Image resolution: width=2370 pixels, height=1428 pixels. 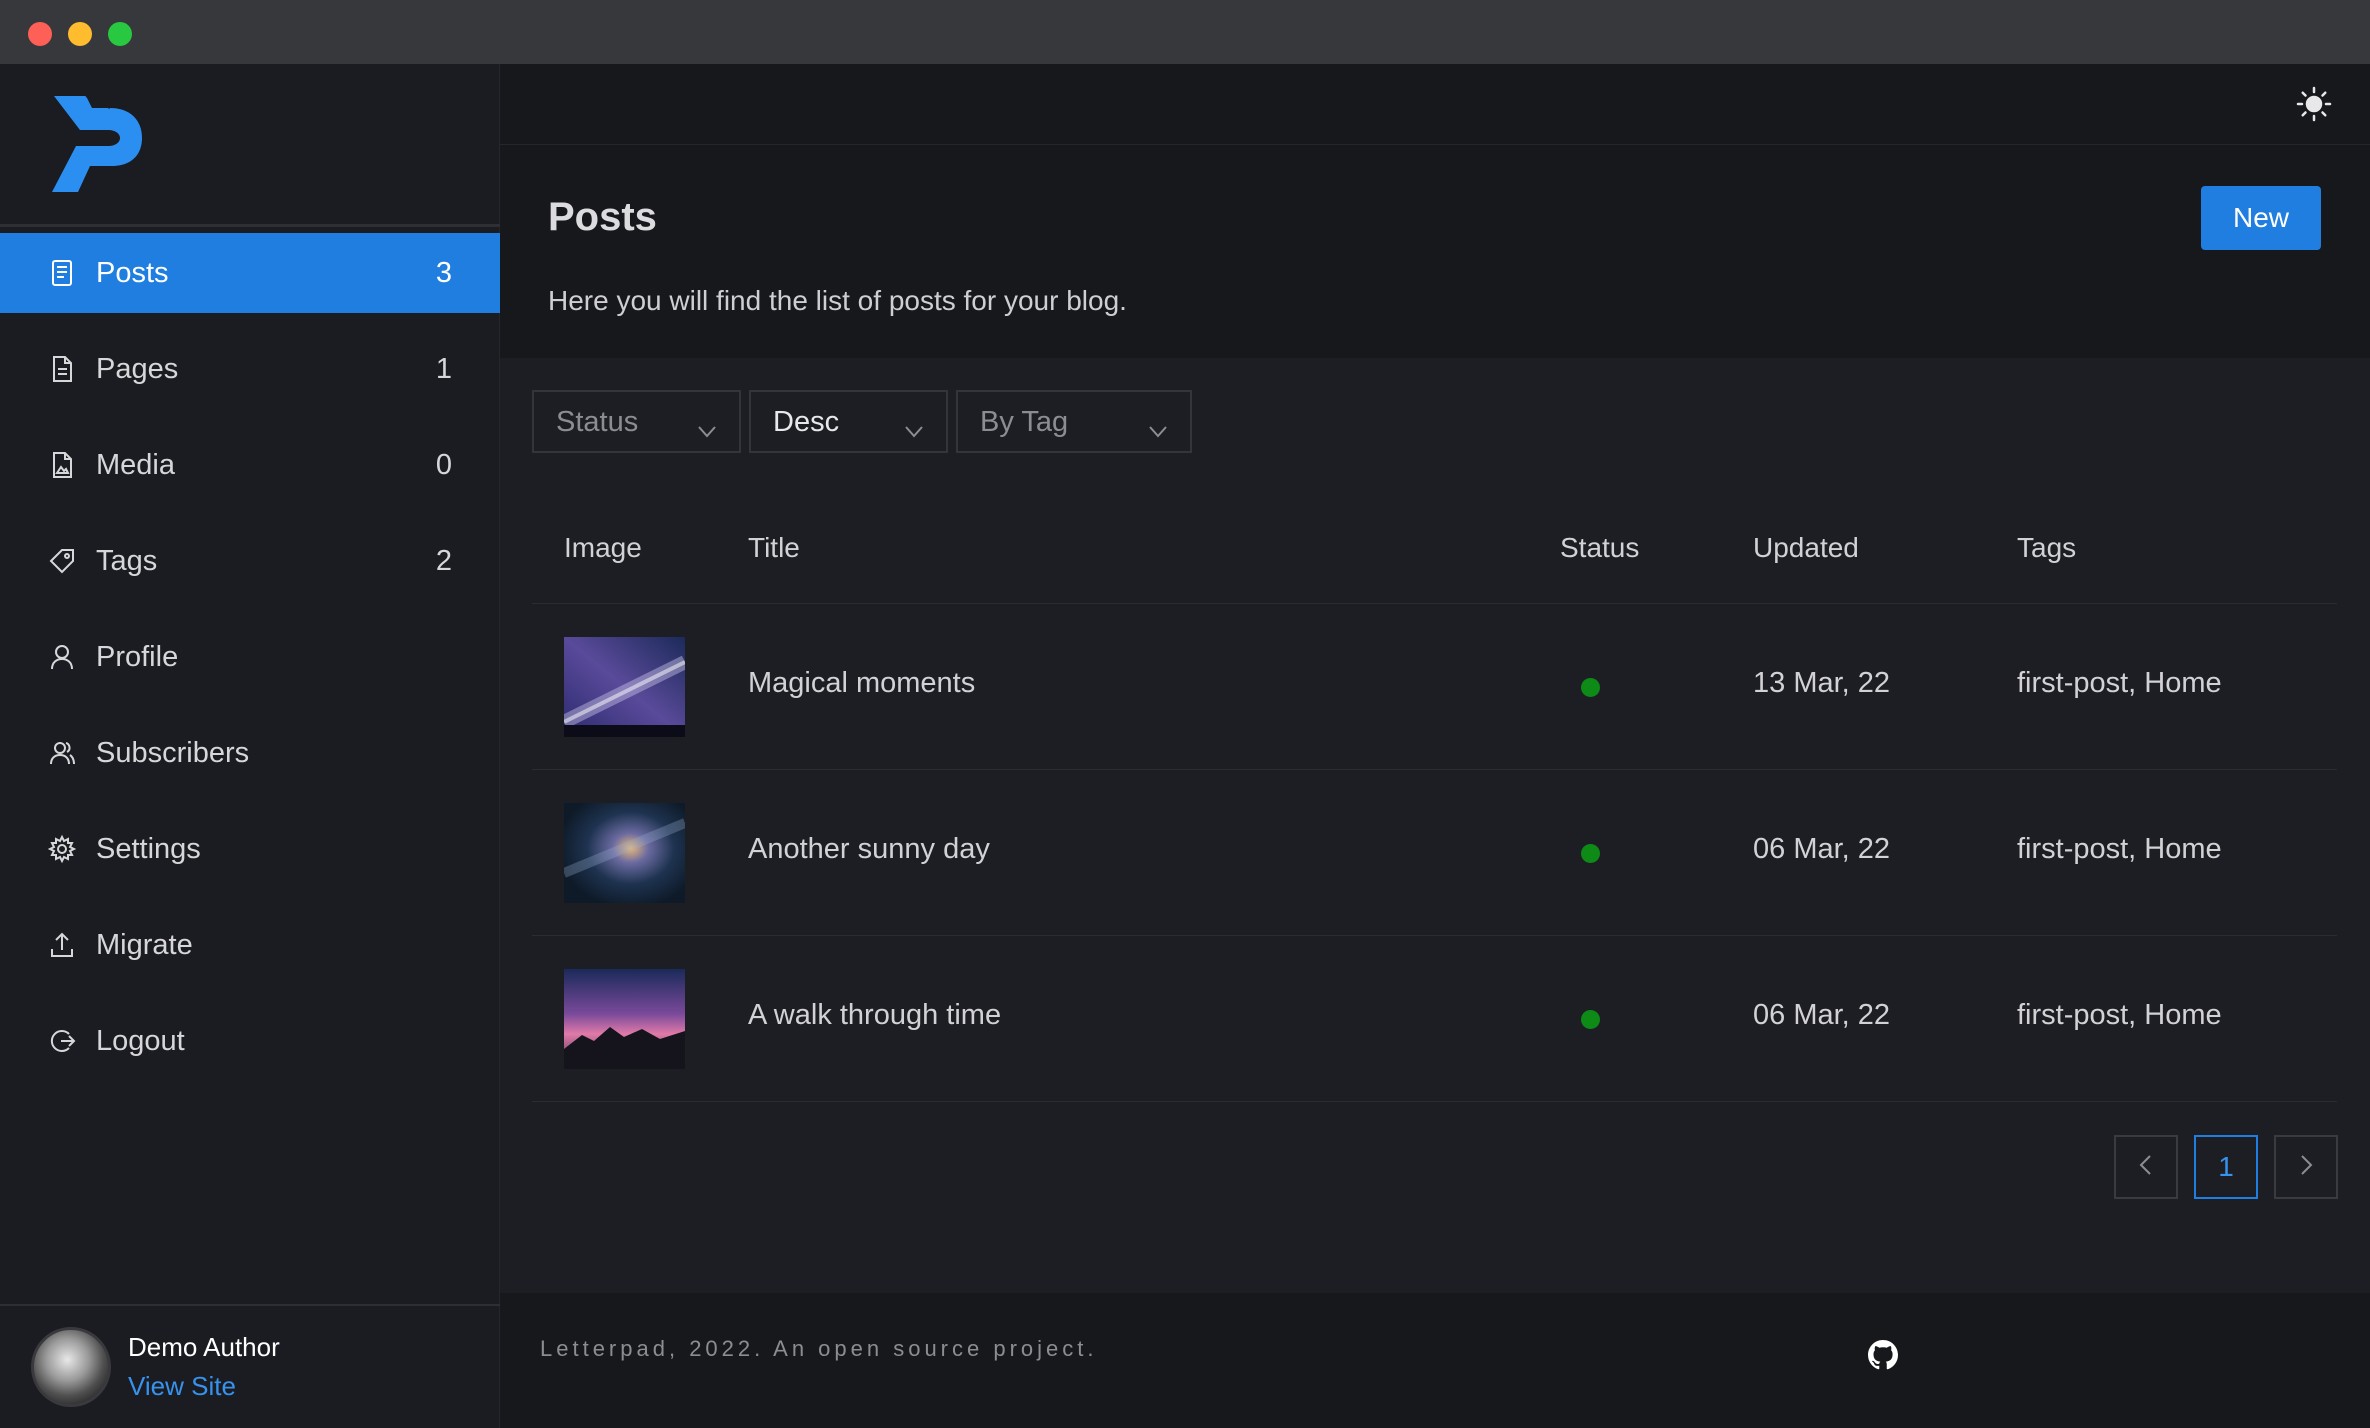 I want to click on table-header: Image Title Status Updated Tags, so click(x=1434, y=556).